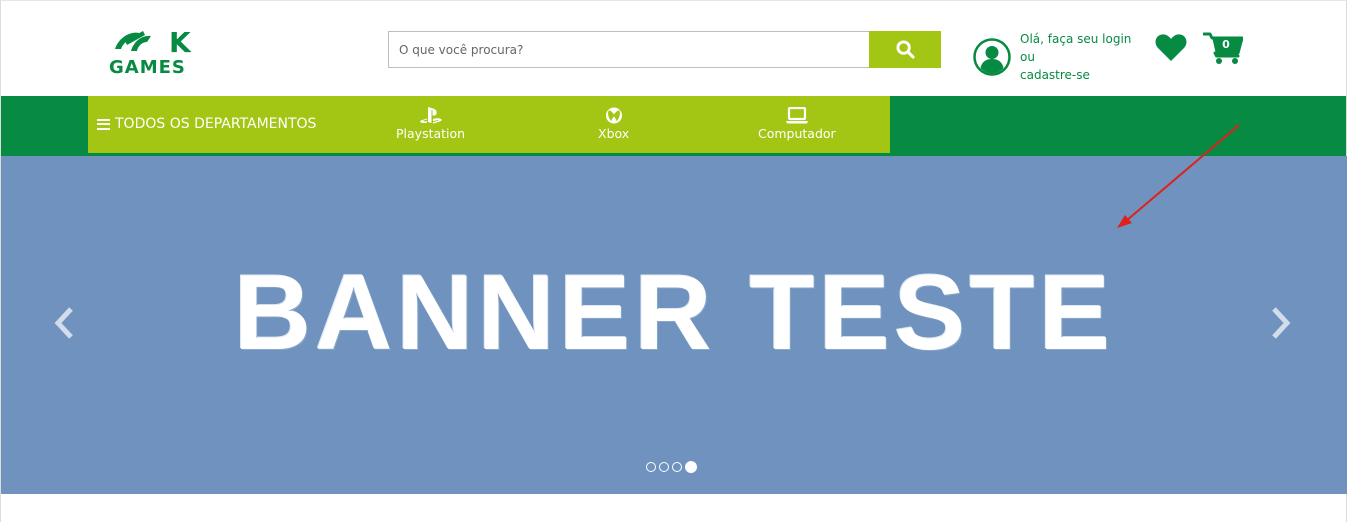  Describe the element at coordinates (1226, 44) in the screenshot. I see `cart-count-badge: 0` at that location.